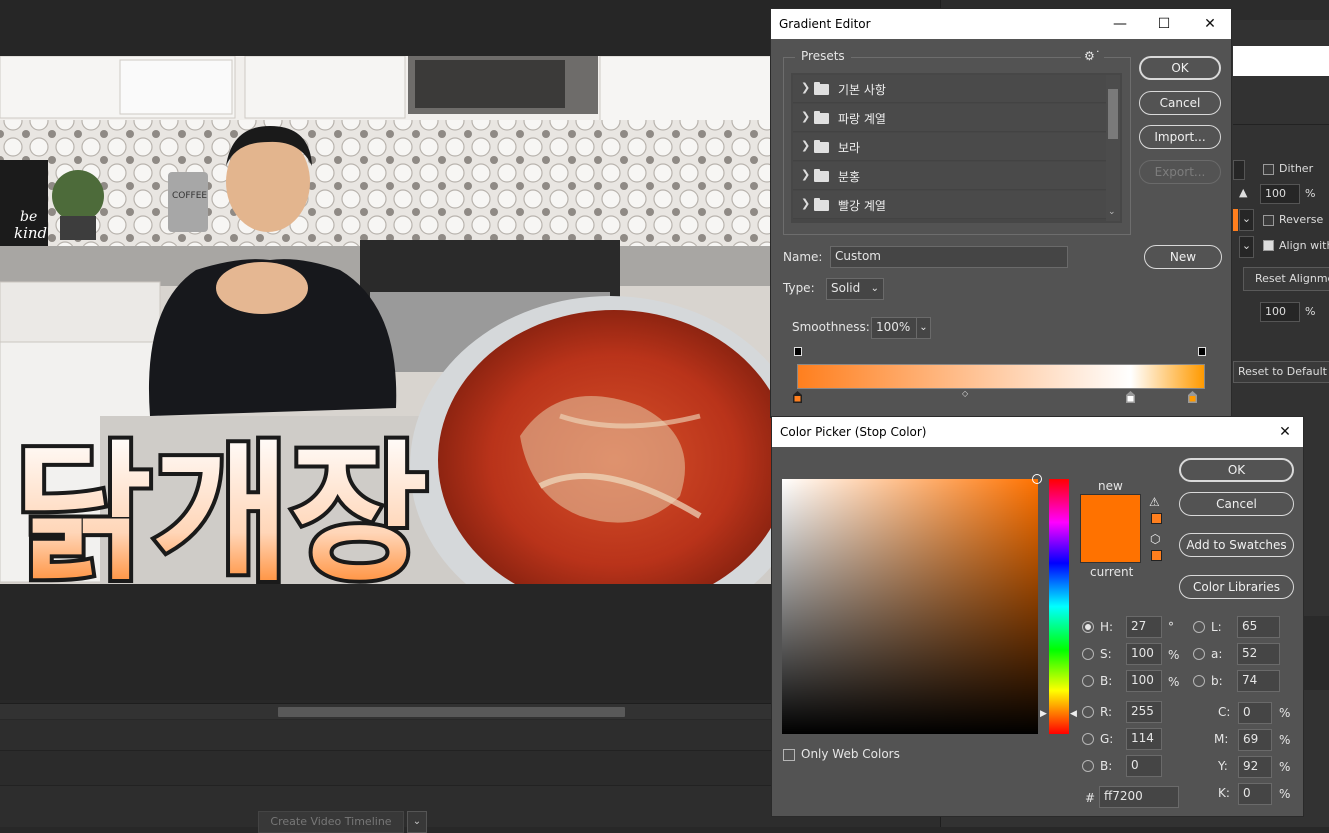 The width and height of the screenshot is (1329, 833). What do you see at coordinates (1217, 654) in the screenshot?
I see `lab-a-label: a:` at bounding box center [1217, 654].